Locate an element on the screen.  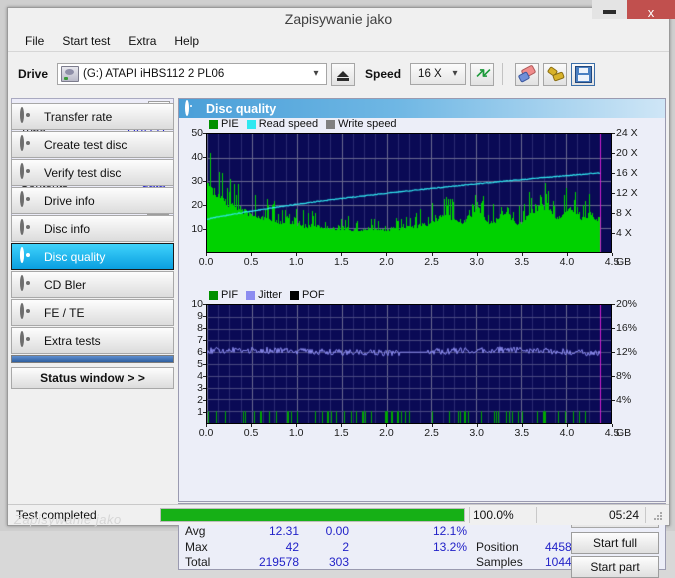
eject-button is located at coordinates (343, 74).